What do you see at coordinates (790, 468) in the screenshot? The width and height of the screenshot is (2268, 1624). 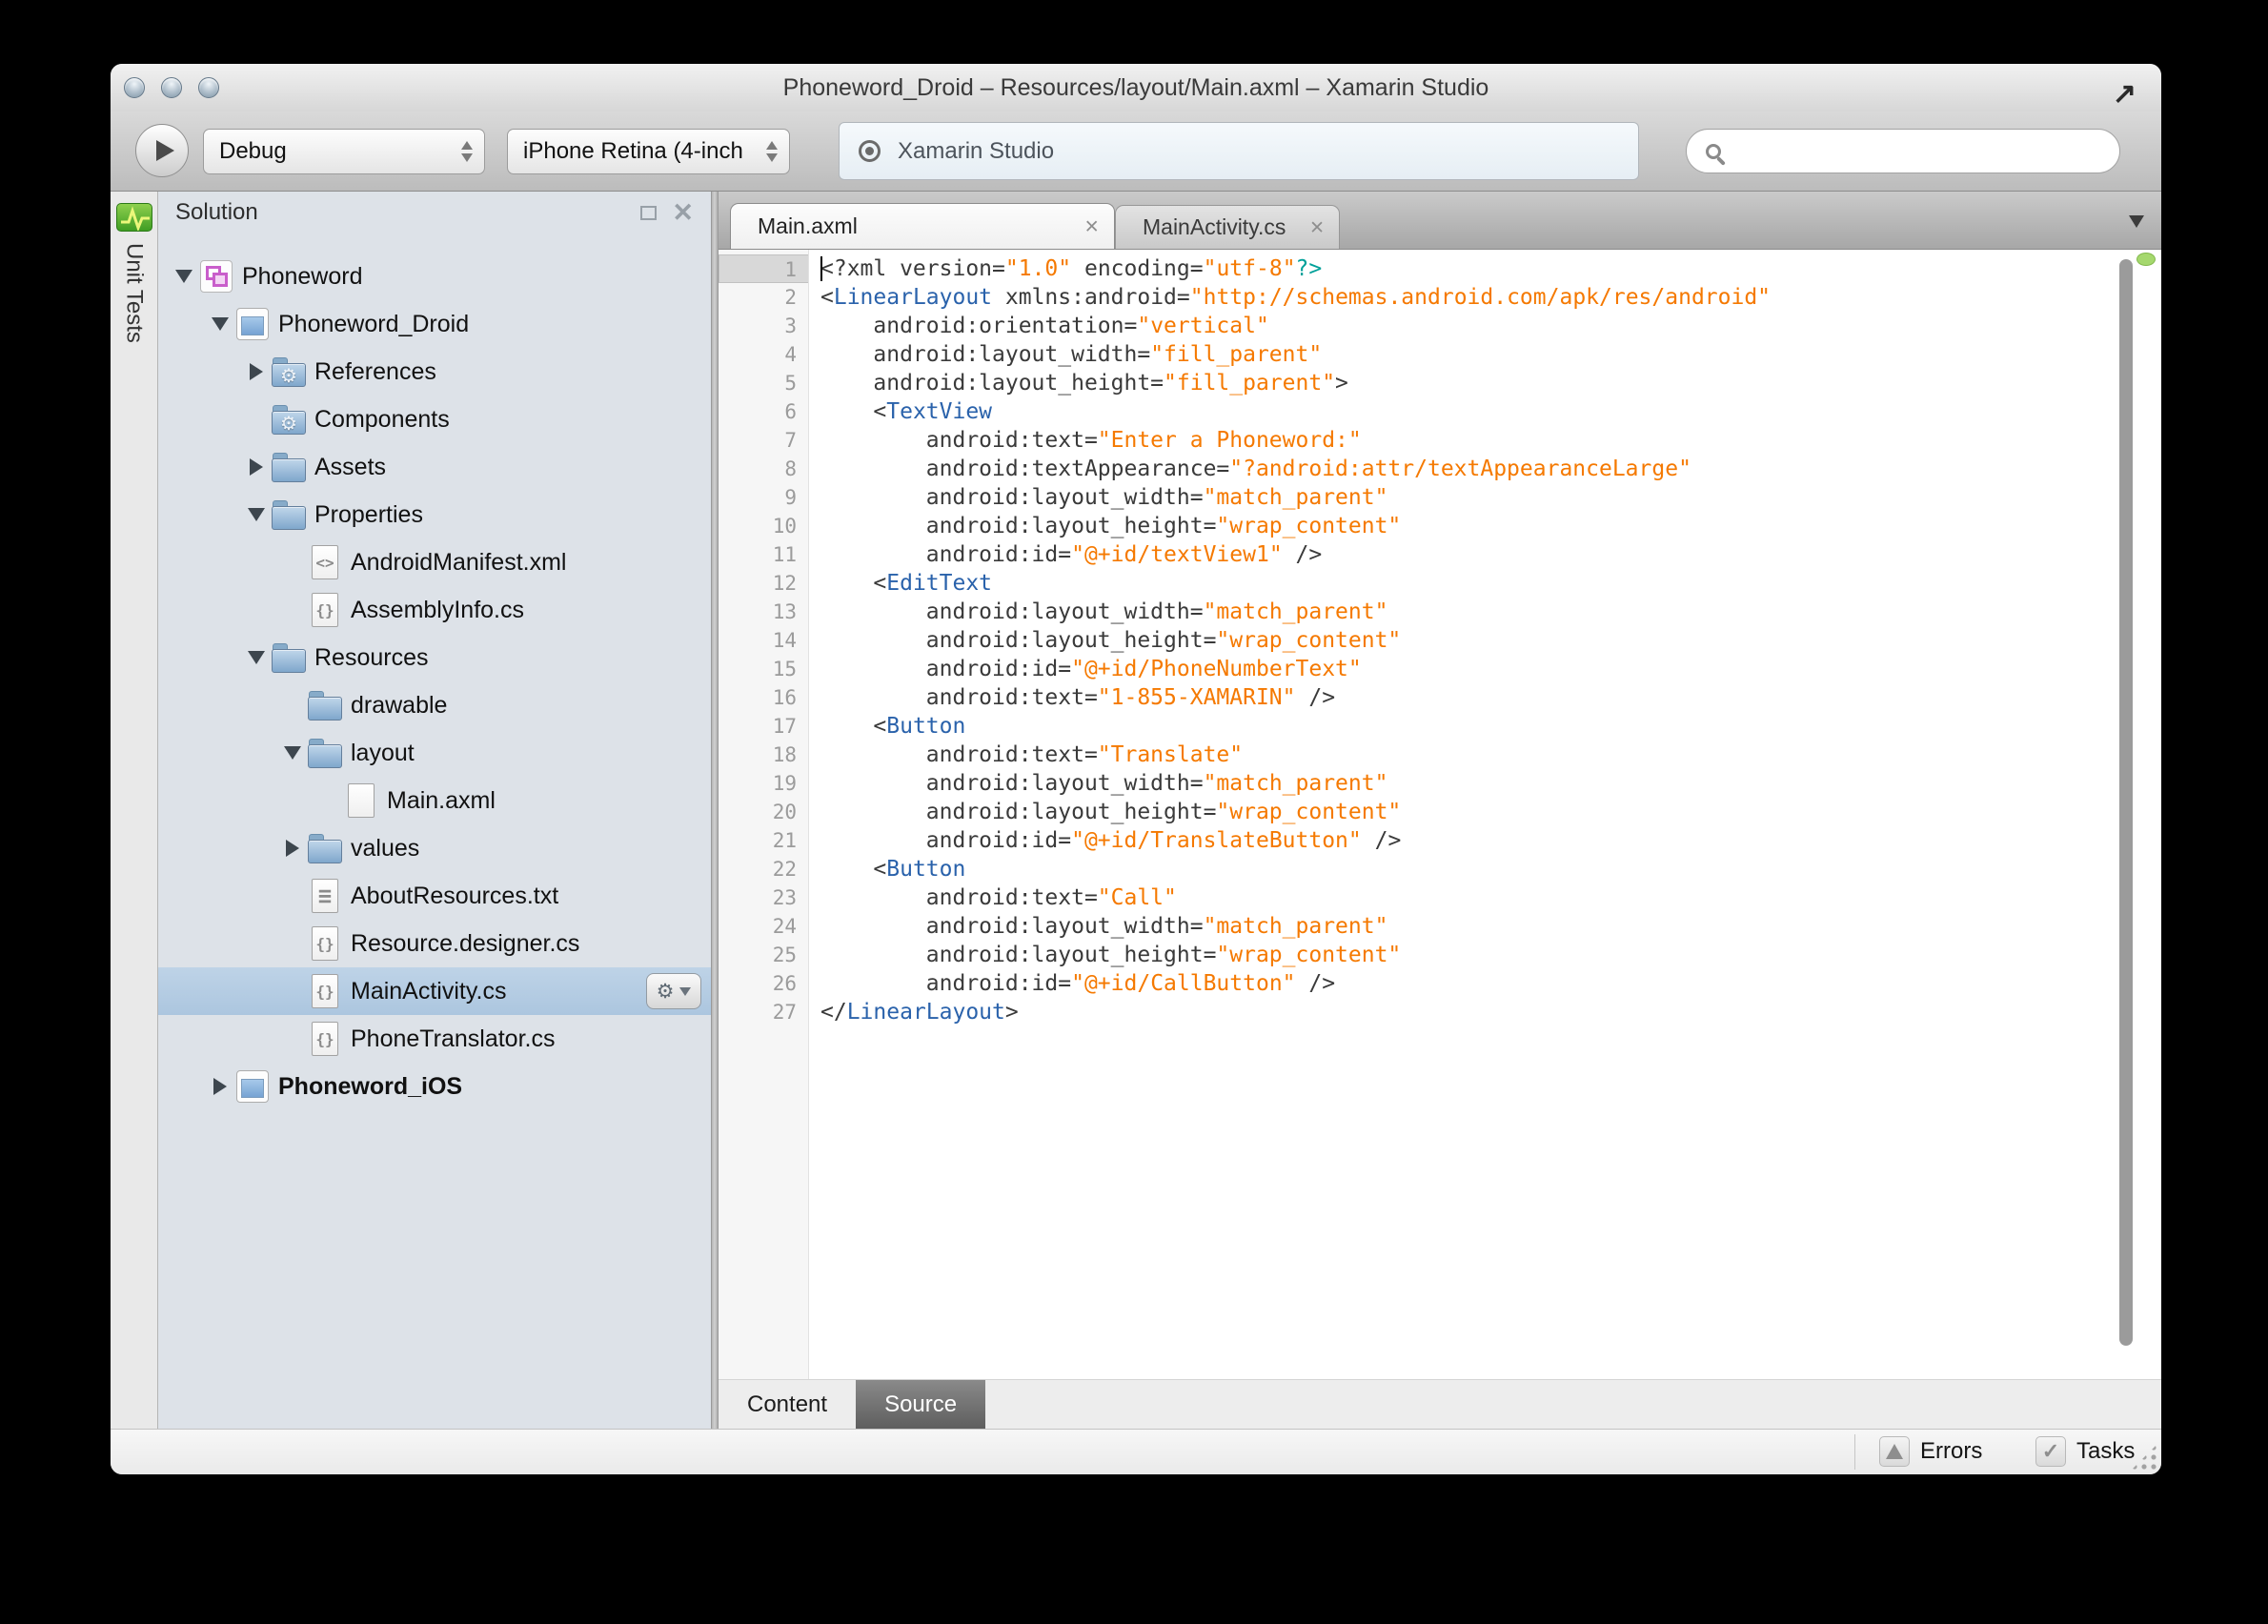 I see `line-number: 8` at bounding box center [790, 468].